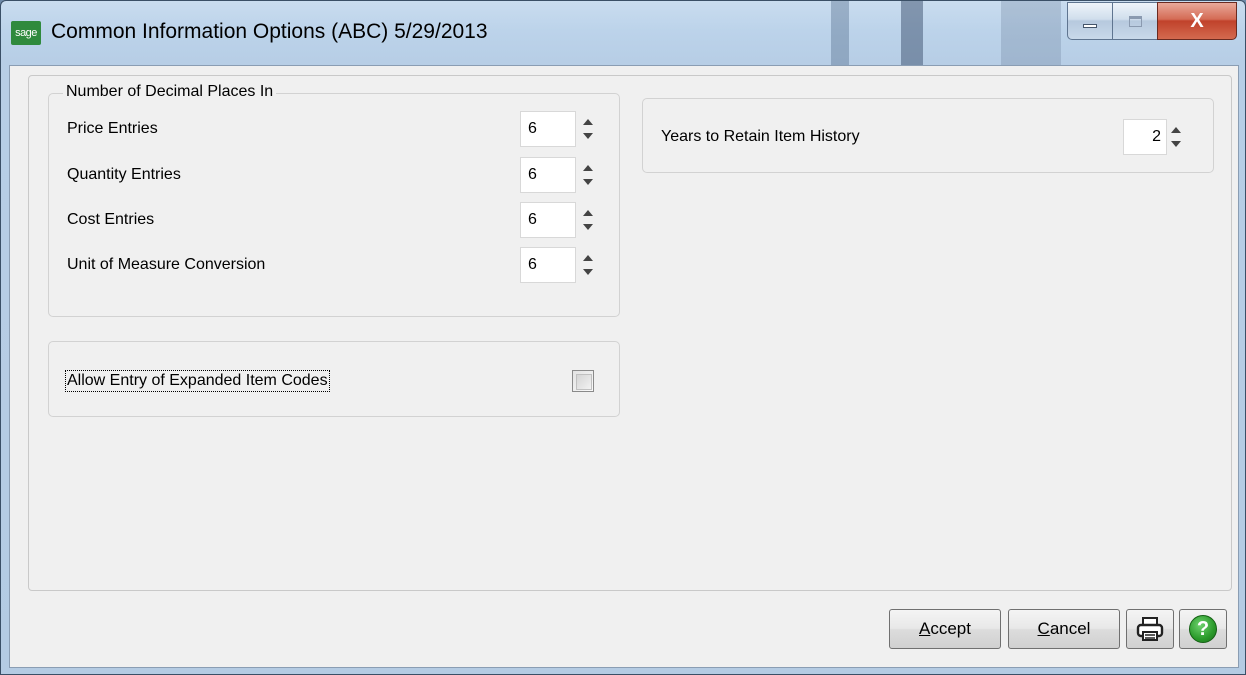 This screenshot has height=675, width=1246. I want to click on quantity-entries-label: Quantity Entries, so click(124, 174).